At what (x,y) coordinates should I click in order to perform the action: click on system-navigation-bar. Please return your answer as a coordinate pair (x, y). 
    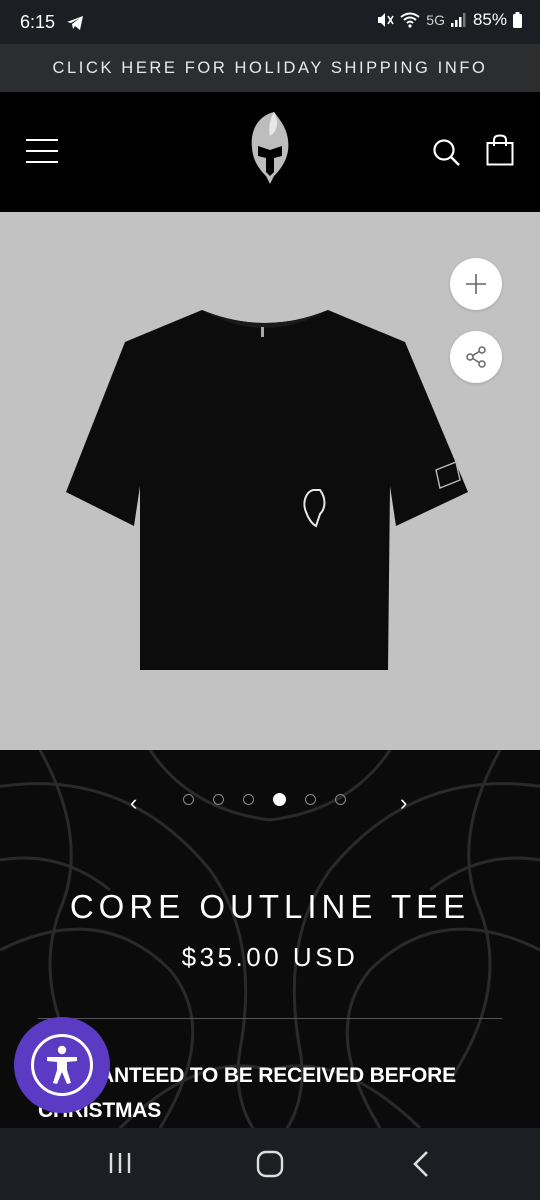
    Looking at the image, I should click on (270, 1164).